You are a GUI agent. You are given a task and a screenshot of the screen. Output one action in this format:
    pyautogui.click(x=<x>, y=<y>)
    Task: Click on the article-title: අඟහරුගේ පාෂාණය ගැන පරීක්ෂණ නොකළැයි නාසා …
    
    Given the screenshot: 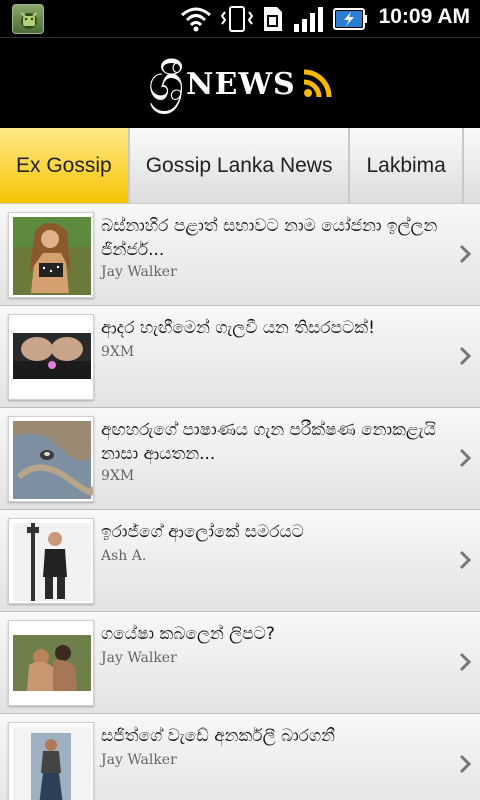 What is the action you would take?
    pyautogui.click(x=268, y=442)
    